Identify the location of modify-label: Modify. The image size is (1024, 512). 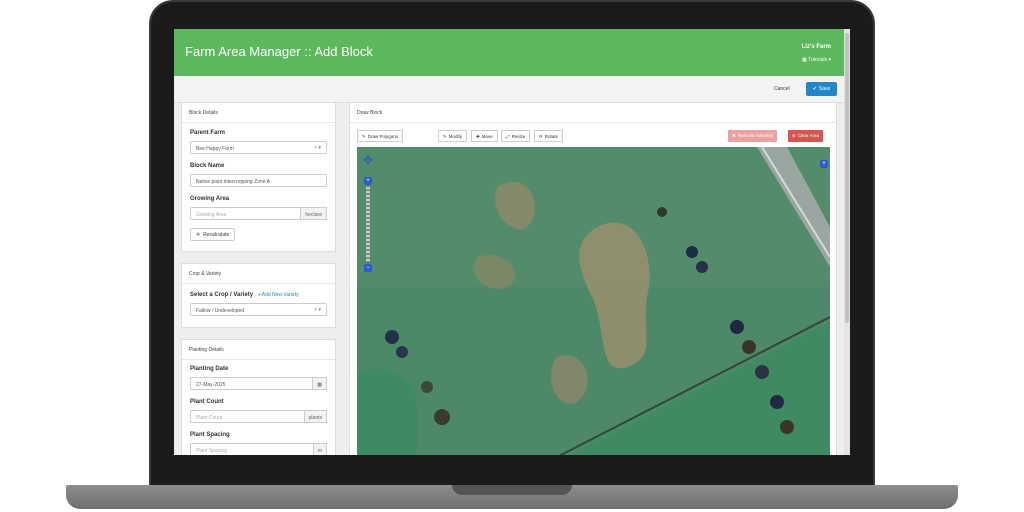
(455, 136).